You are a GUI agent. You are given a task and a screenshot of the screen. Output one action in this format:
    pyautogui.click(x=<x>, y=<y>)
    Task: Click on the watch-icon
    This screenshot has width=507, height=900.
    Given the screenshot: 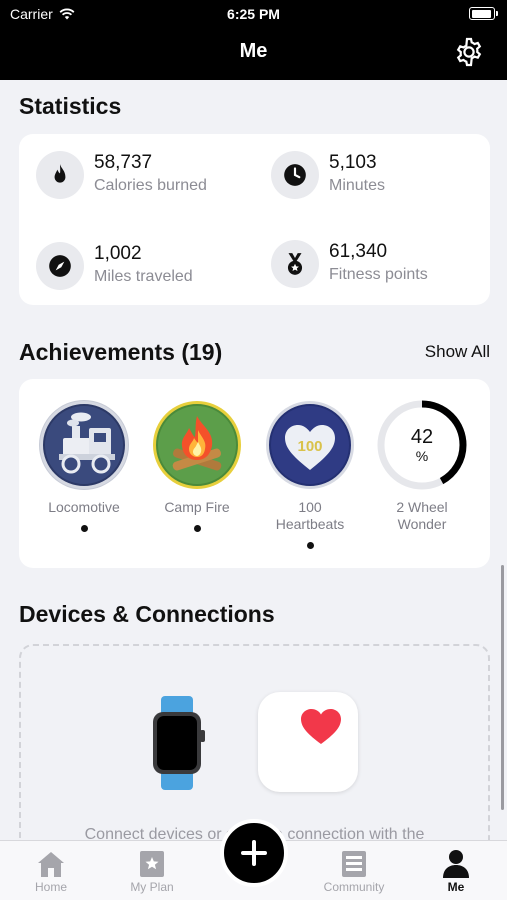 What is the action you would take?
    pyautogui.click(x=179, y=743)
    